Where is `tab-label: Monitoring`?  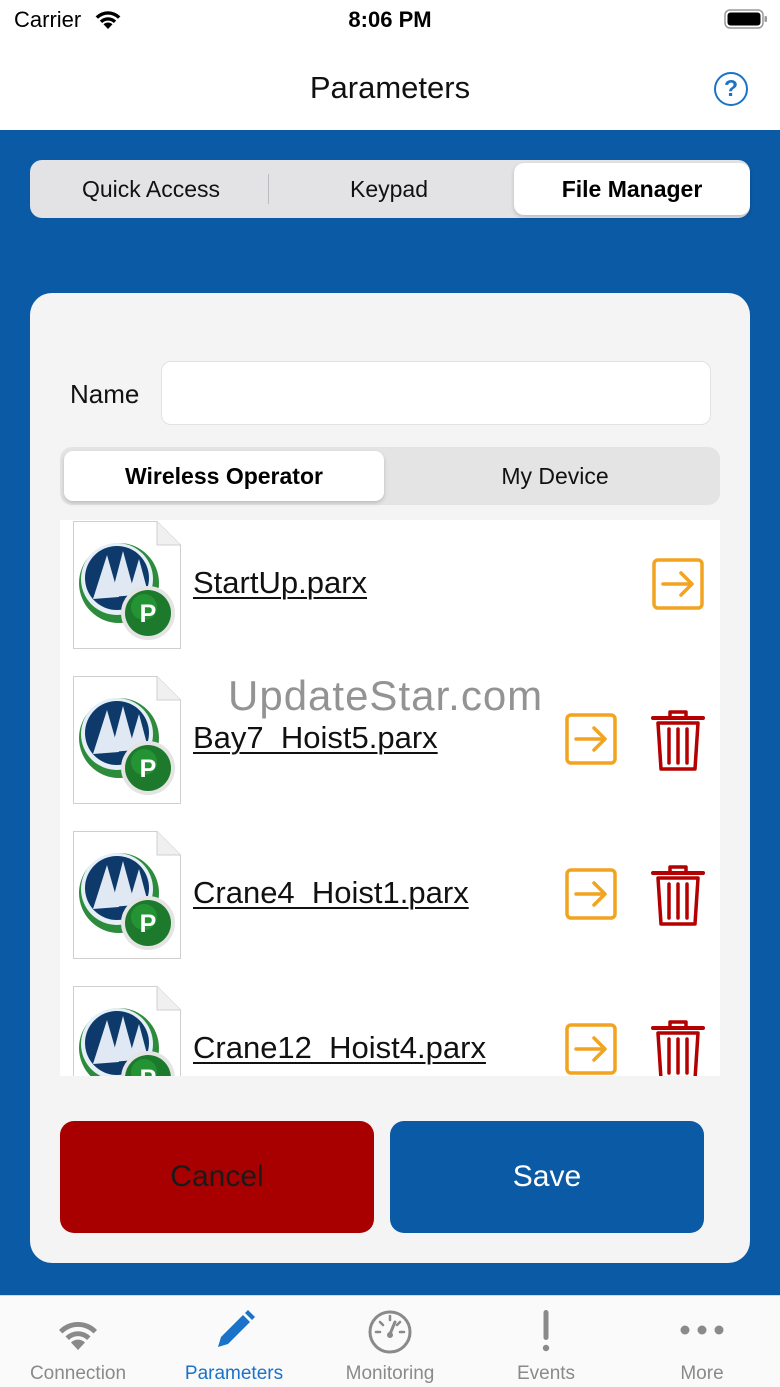
tab-label: Monitoring is located at coordinates (390, 1373).